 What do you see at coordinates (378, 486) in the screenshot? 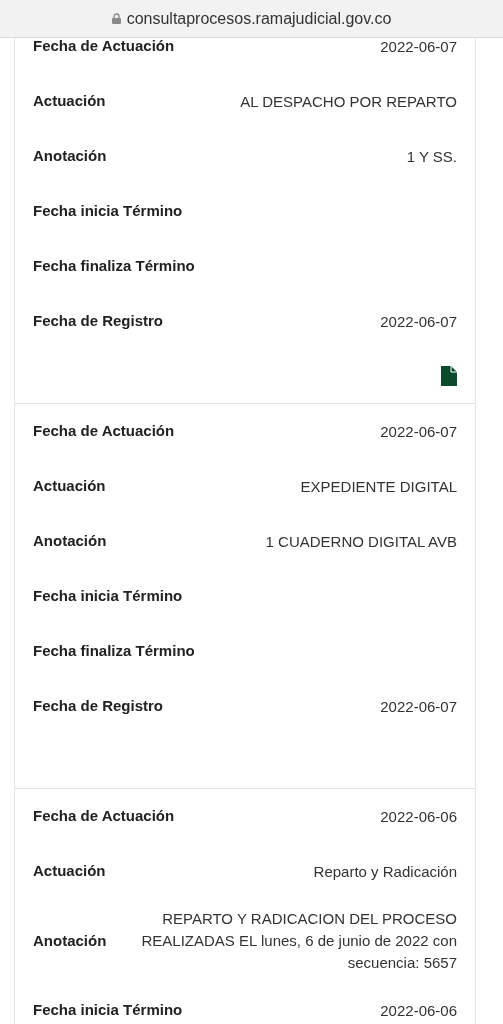
I see `field-value: EXPEDIENTE DIGITAL` at bounding box center [378, 486].